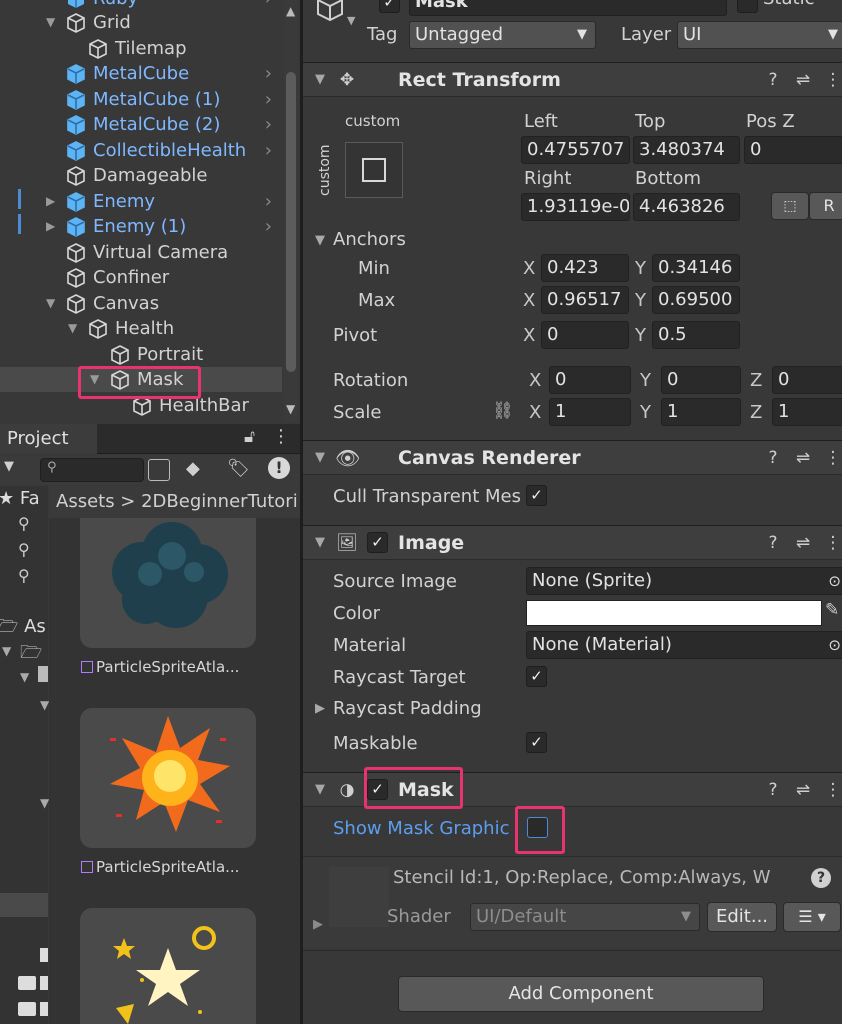 This screenshot has width=842, height=1024. What do you see at coordinates (581, 994) in the screenshot?
I see `add-component-button: Add Component` at bounding box center [581, 994].